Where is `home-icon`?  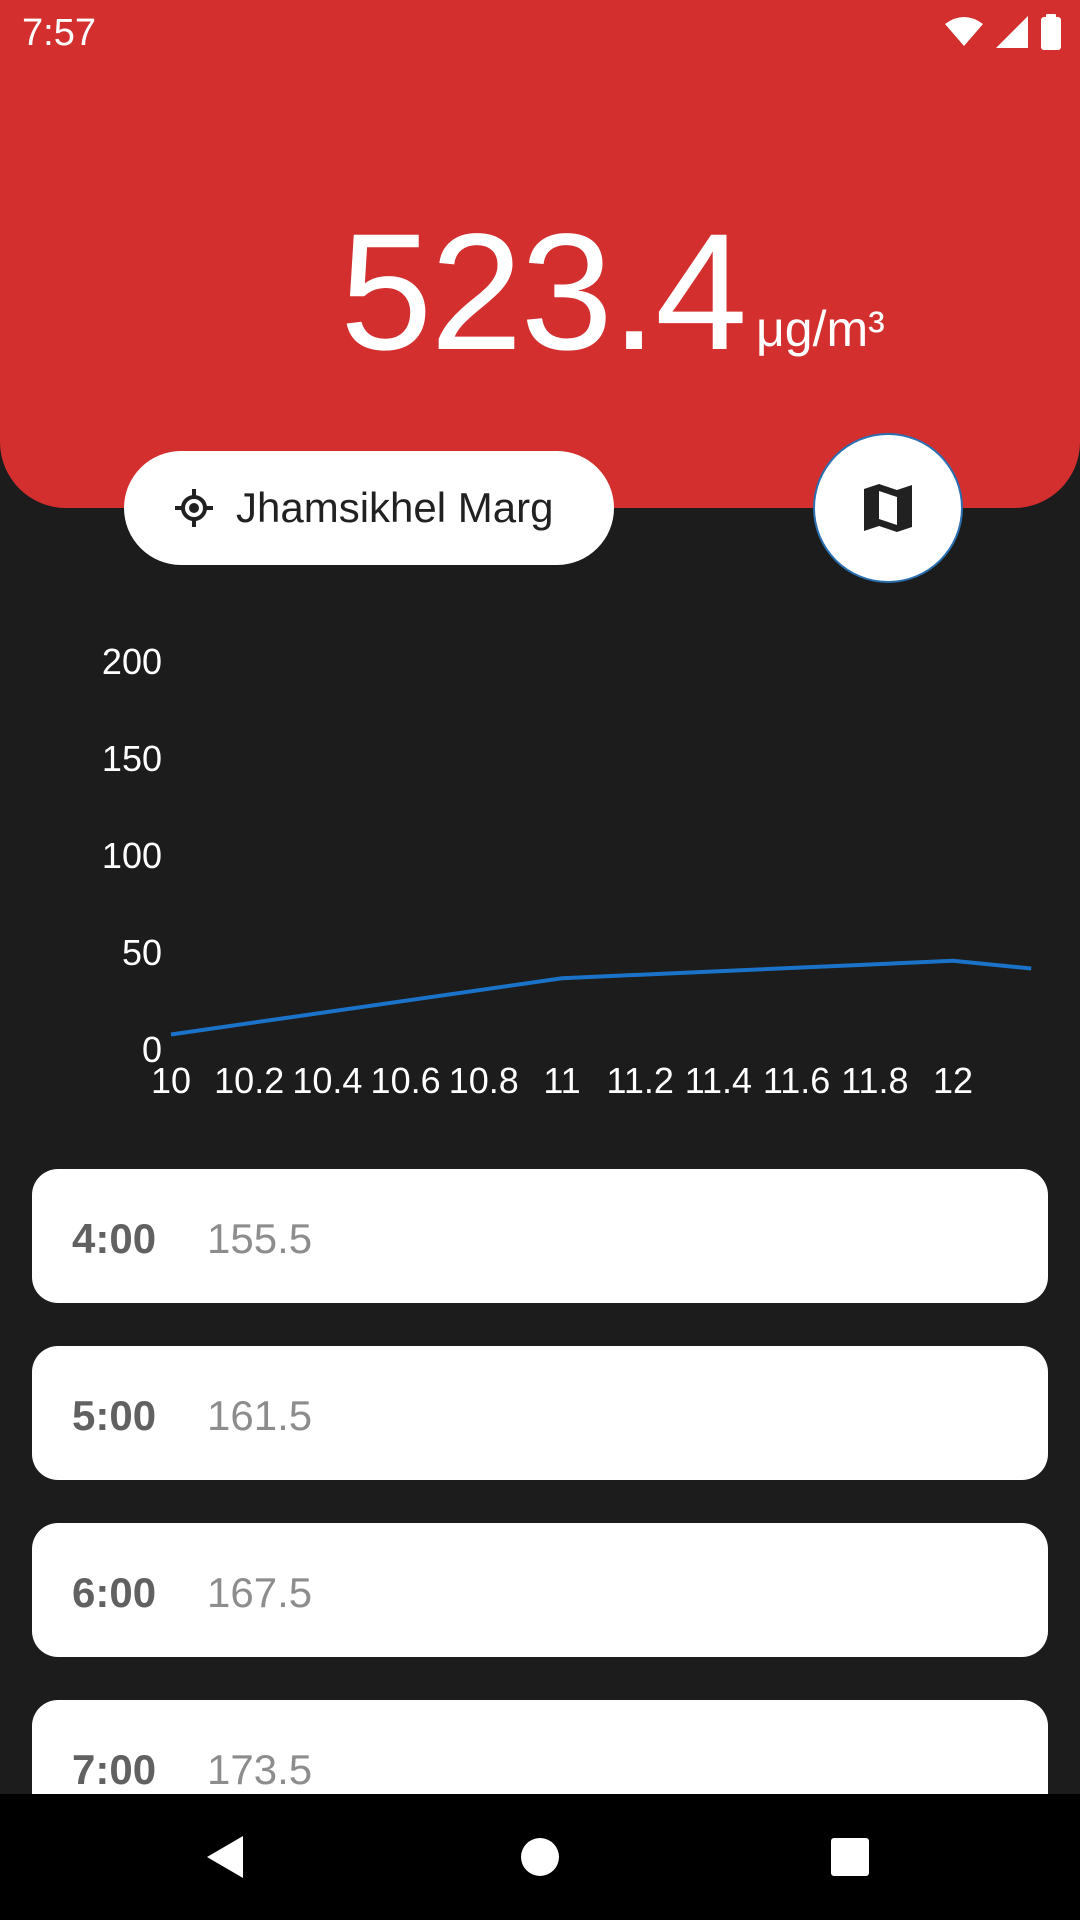 home-icon is located at coordinates (540, 1857).